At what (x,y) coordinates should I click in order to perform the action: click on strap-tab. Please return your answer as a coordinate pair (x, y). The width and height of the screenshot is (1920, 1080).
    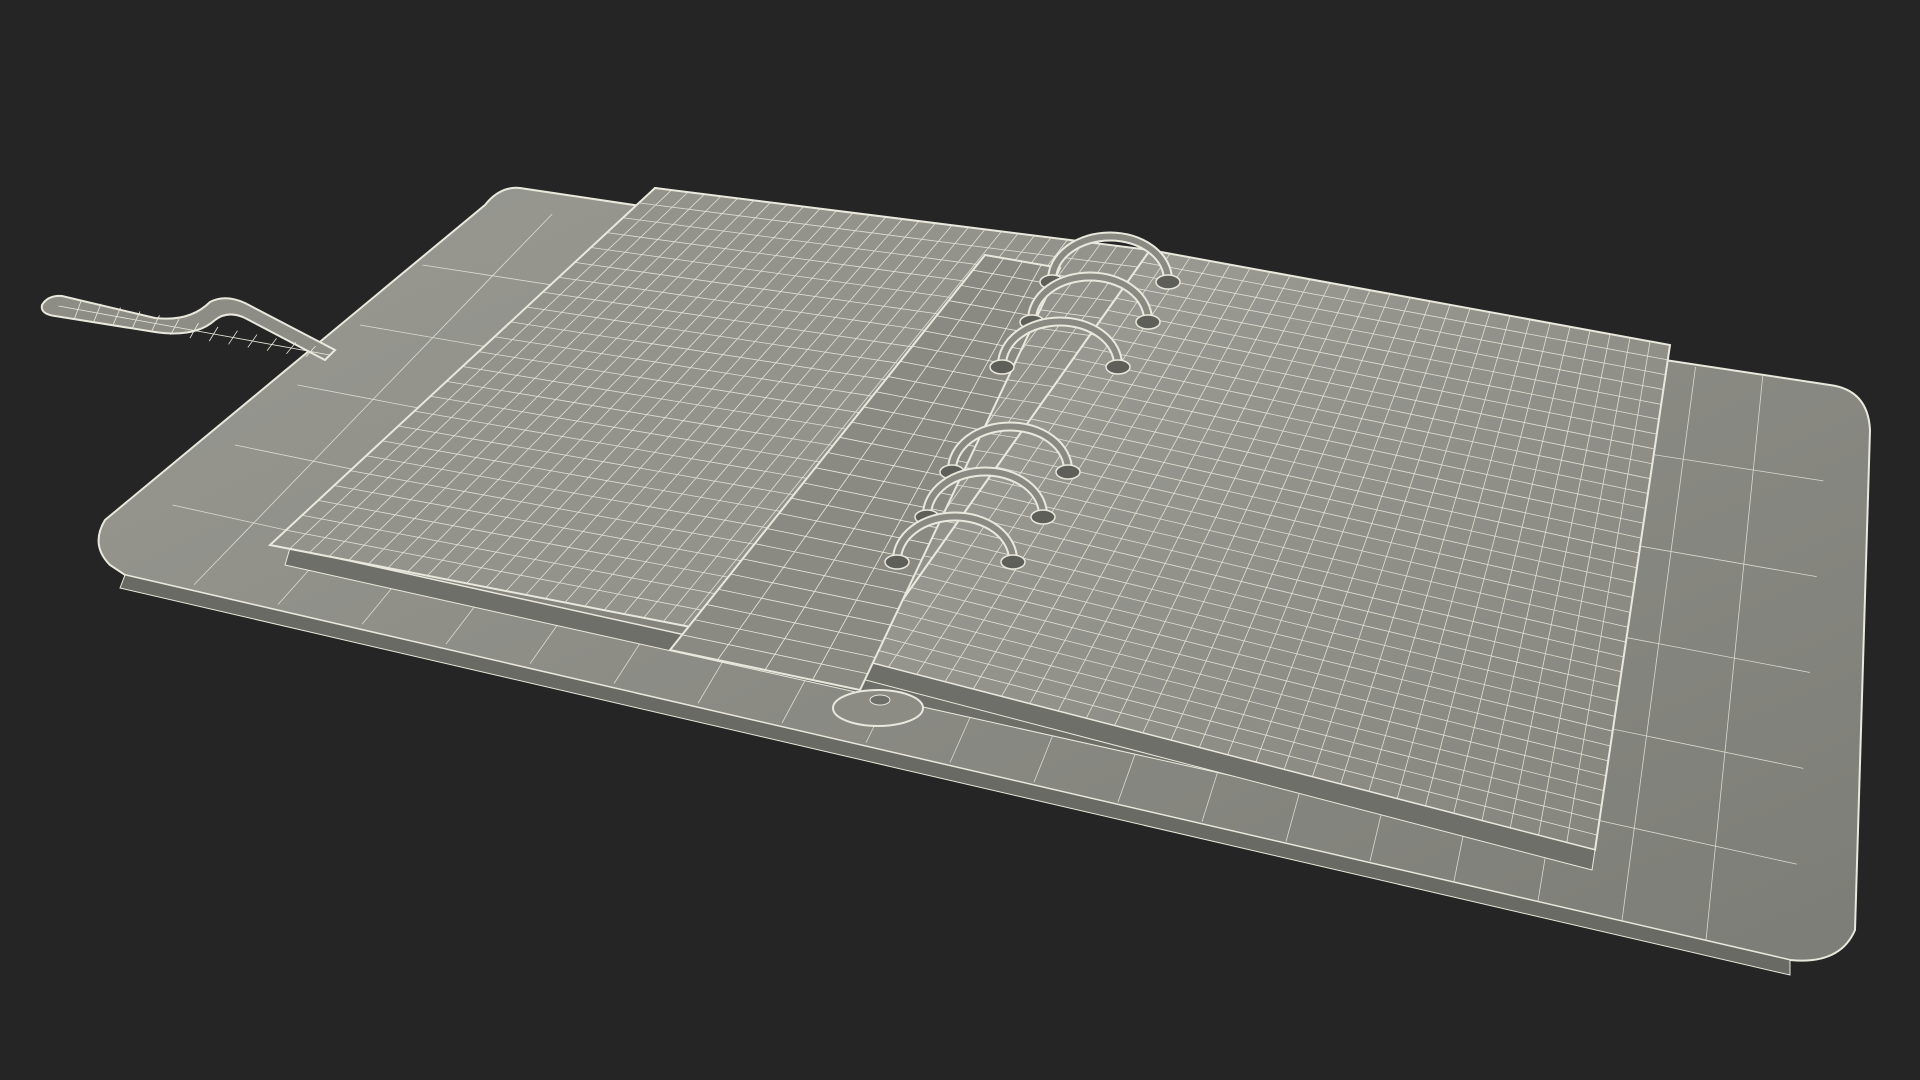
    Looking at the image, I should click on (188, 328).